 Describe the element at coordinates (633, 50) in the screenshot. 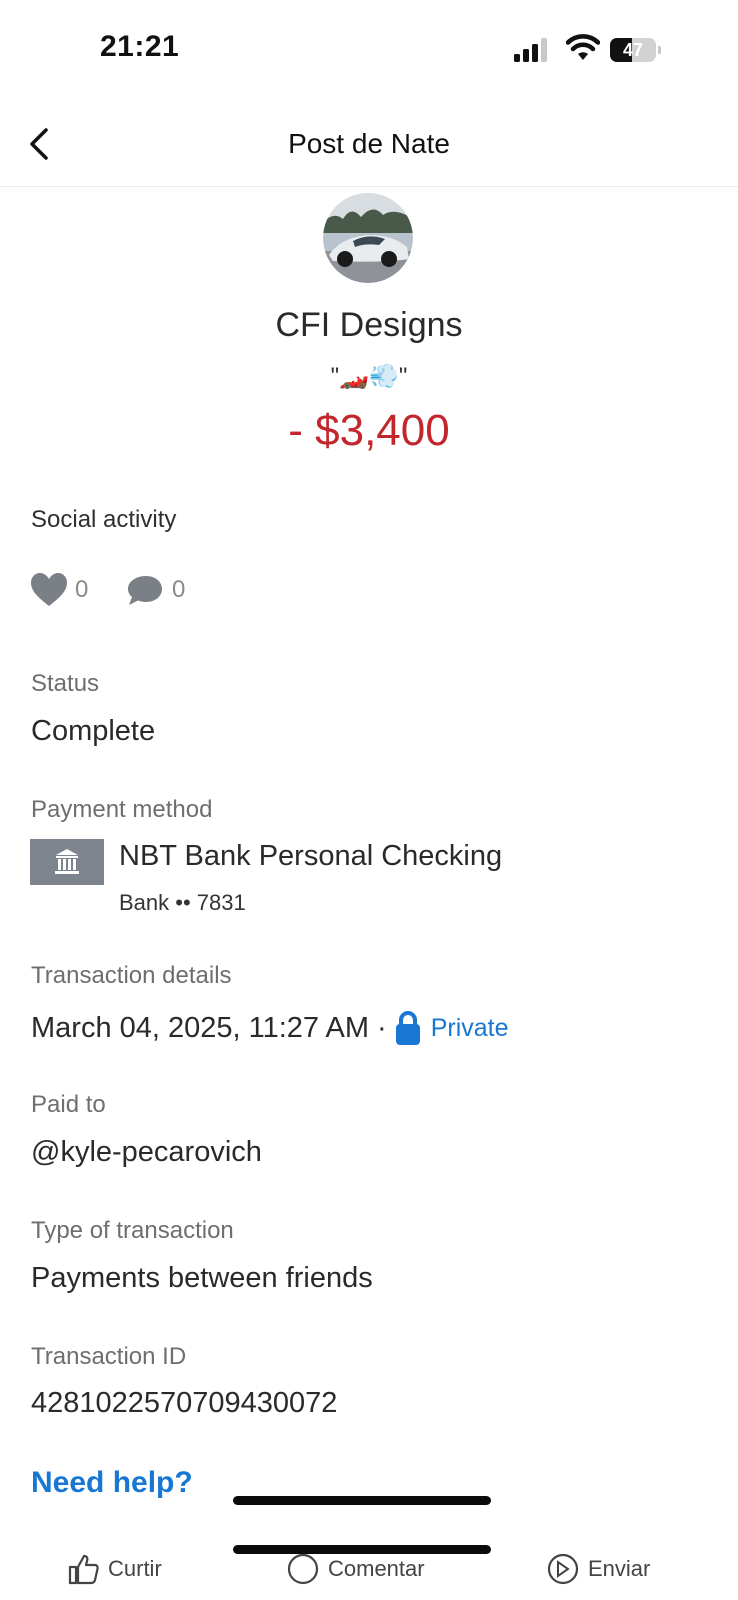

I see `battery-level-text: 47` at that location.